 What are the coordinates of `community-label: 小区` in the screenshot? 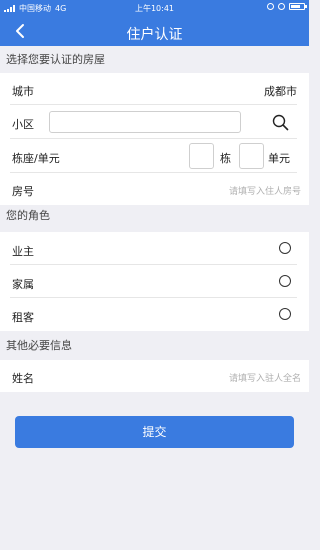 It's located at (23, 124).